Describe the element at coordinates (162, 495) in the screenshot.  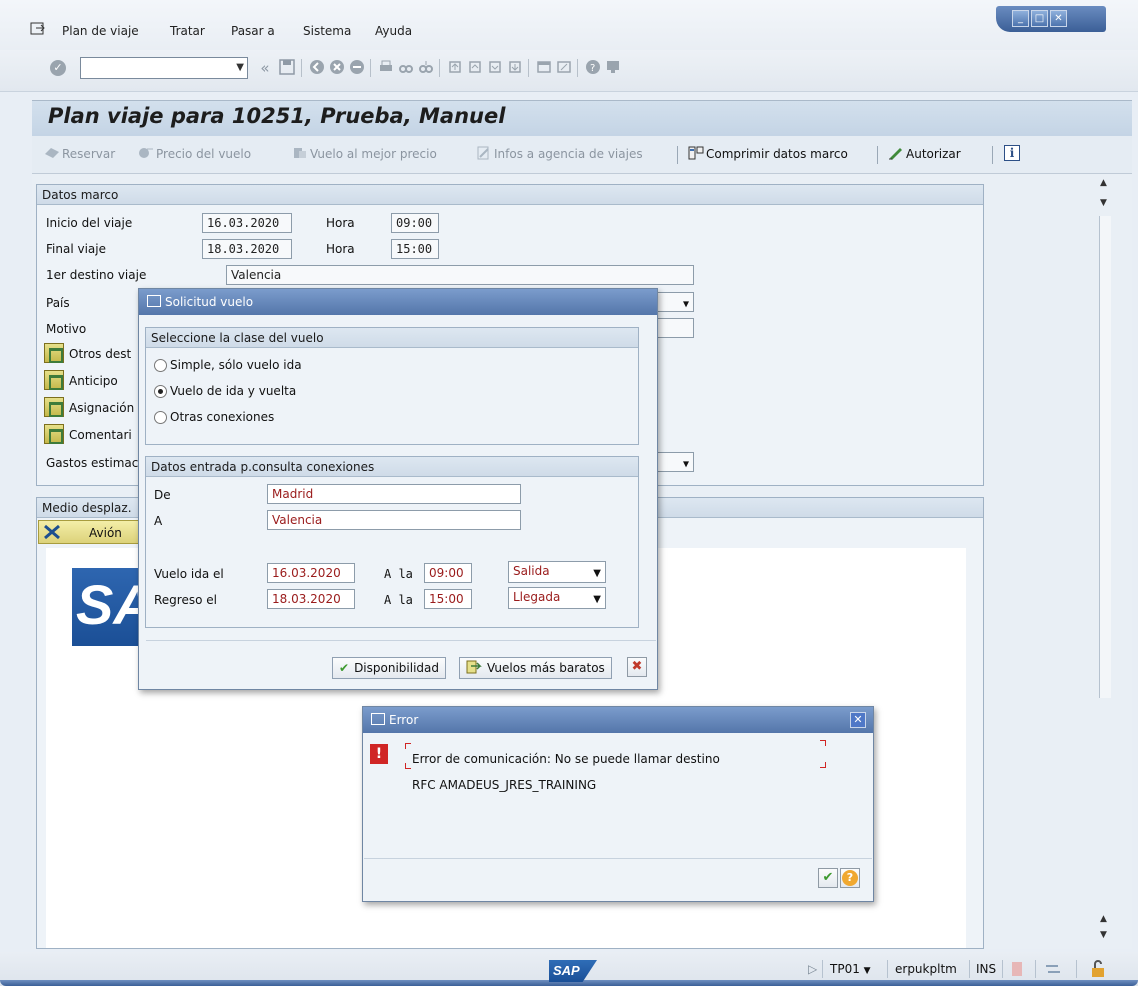
I see `de-label: De` at that location.